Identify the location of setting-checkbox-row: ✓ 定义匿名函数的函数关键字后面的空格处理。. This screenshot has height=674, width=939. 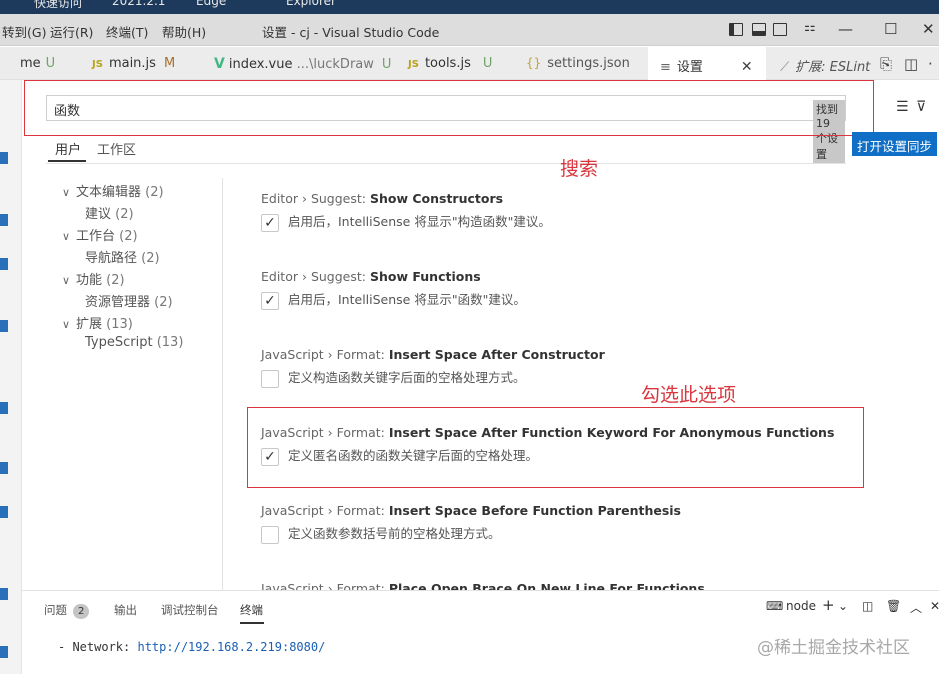
(399, 455).